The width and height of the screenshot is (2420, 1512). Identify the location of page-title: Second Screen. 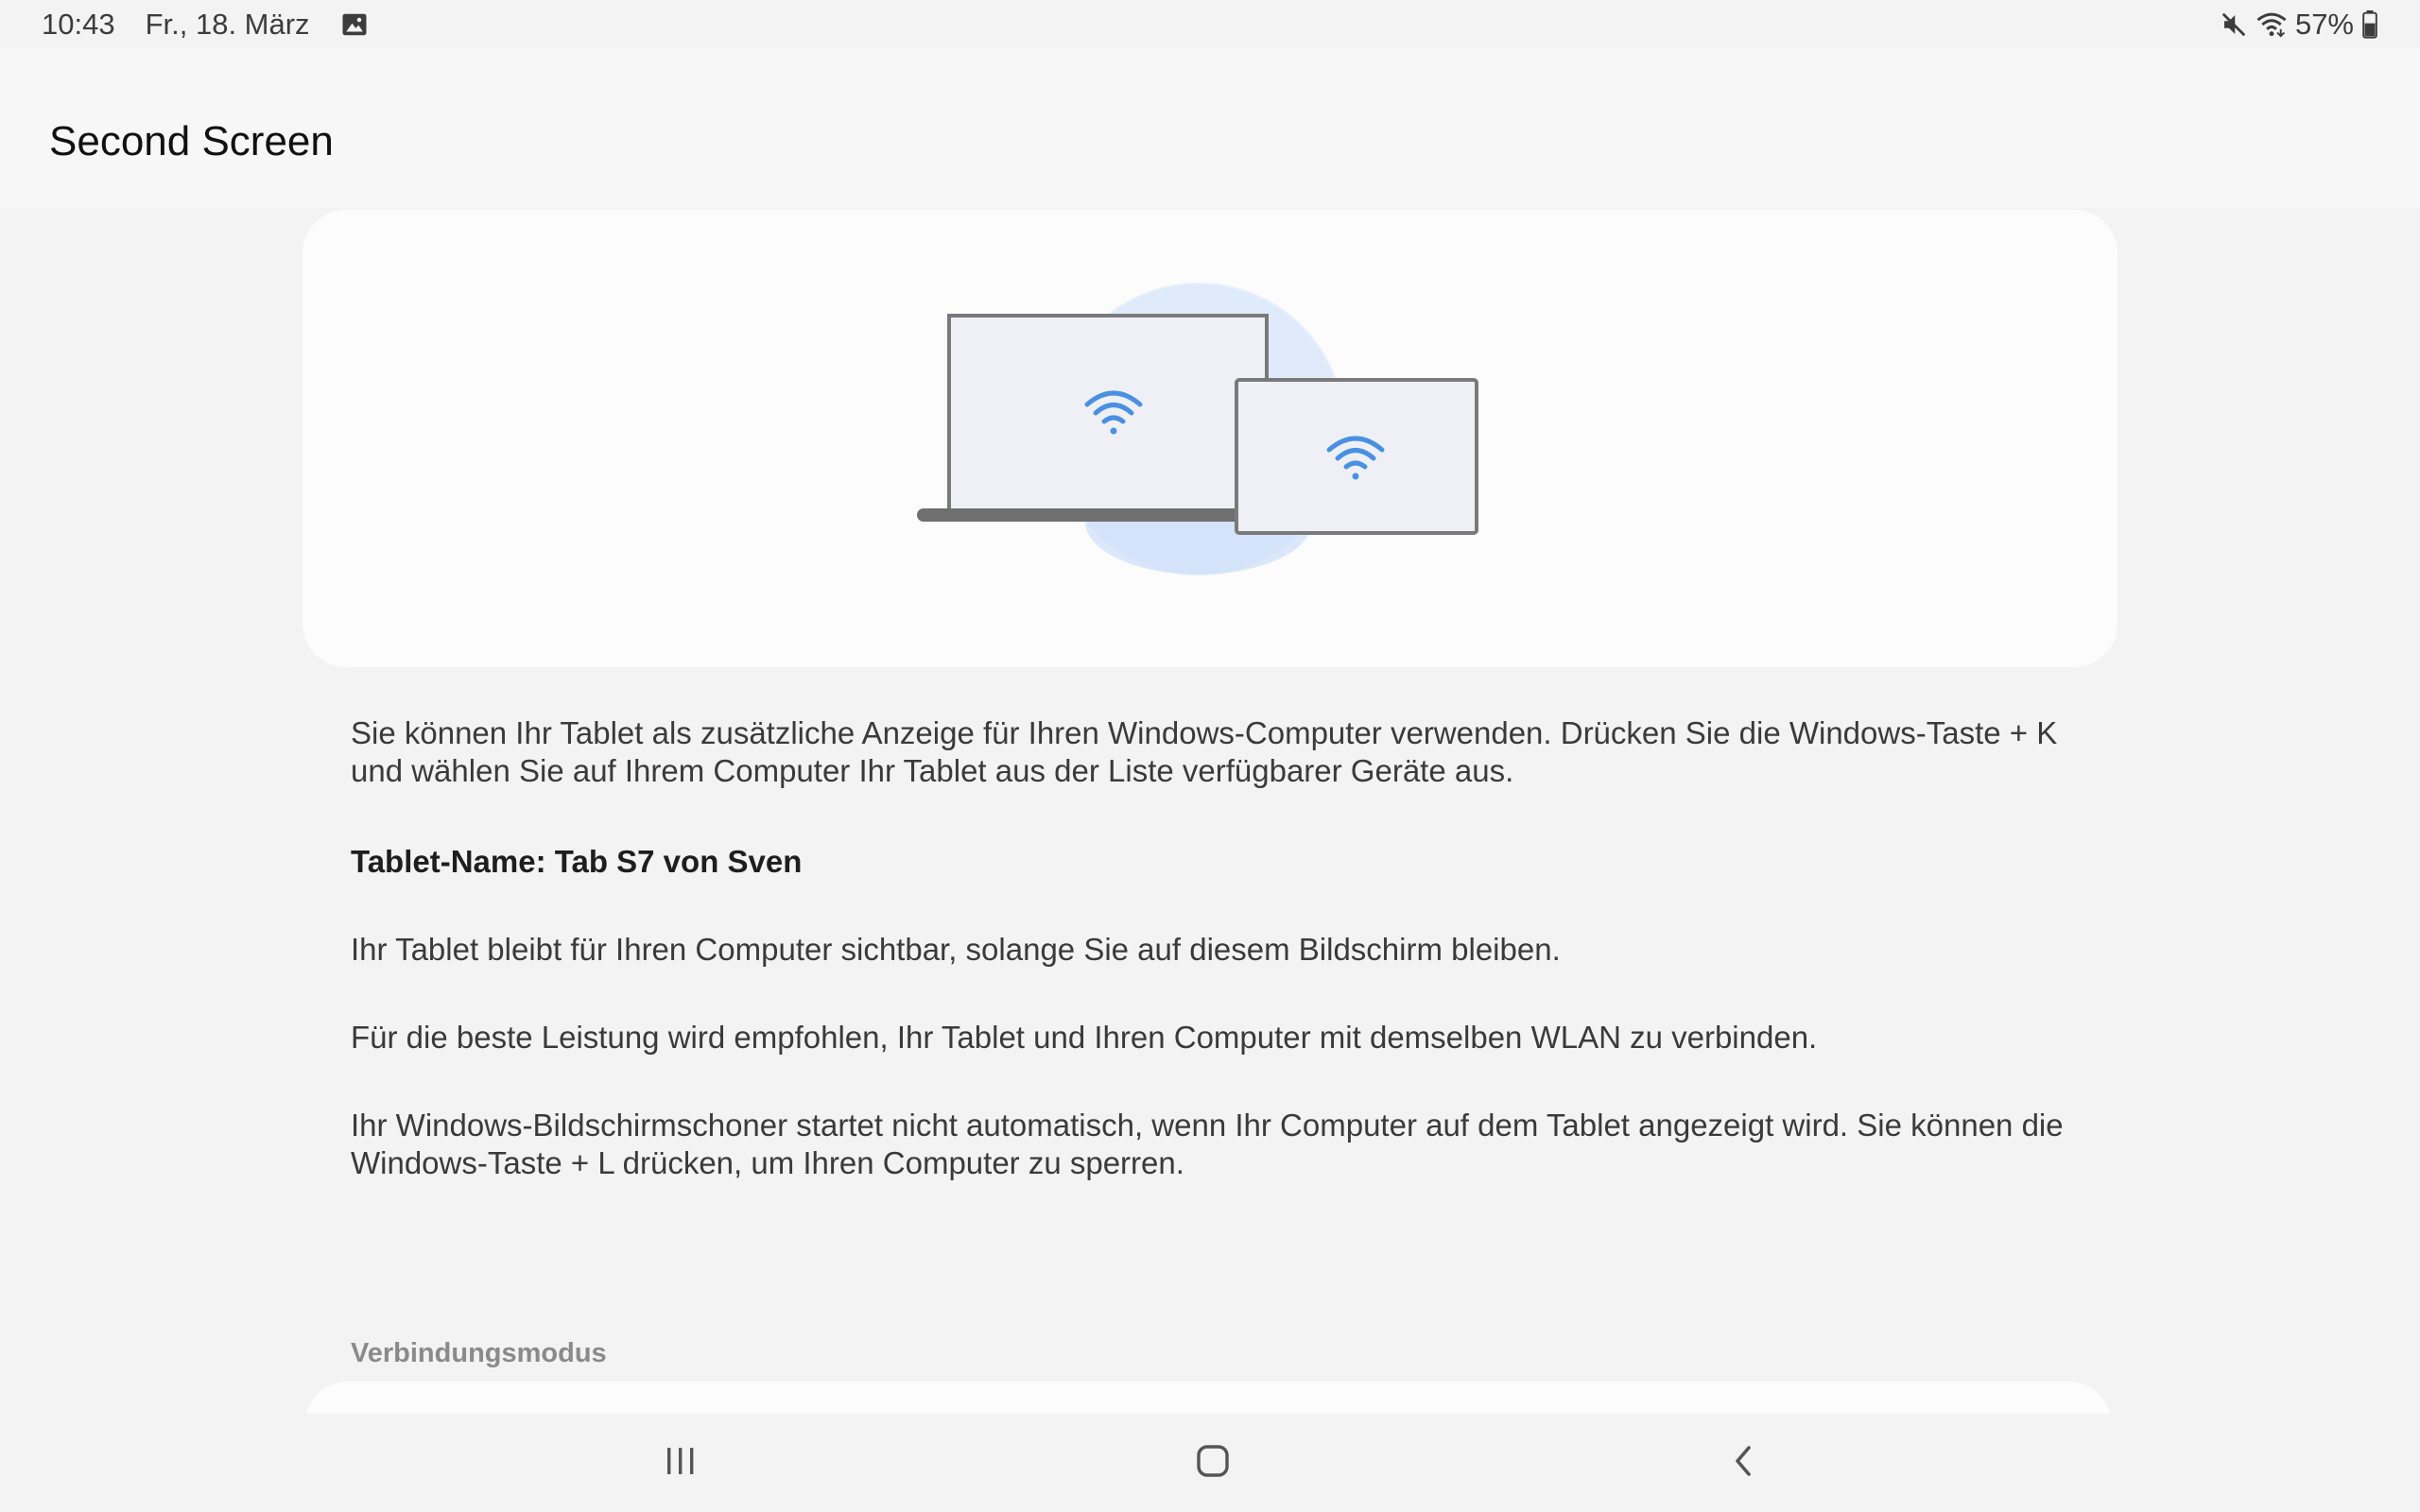
(191, 141).